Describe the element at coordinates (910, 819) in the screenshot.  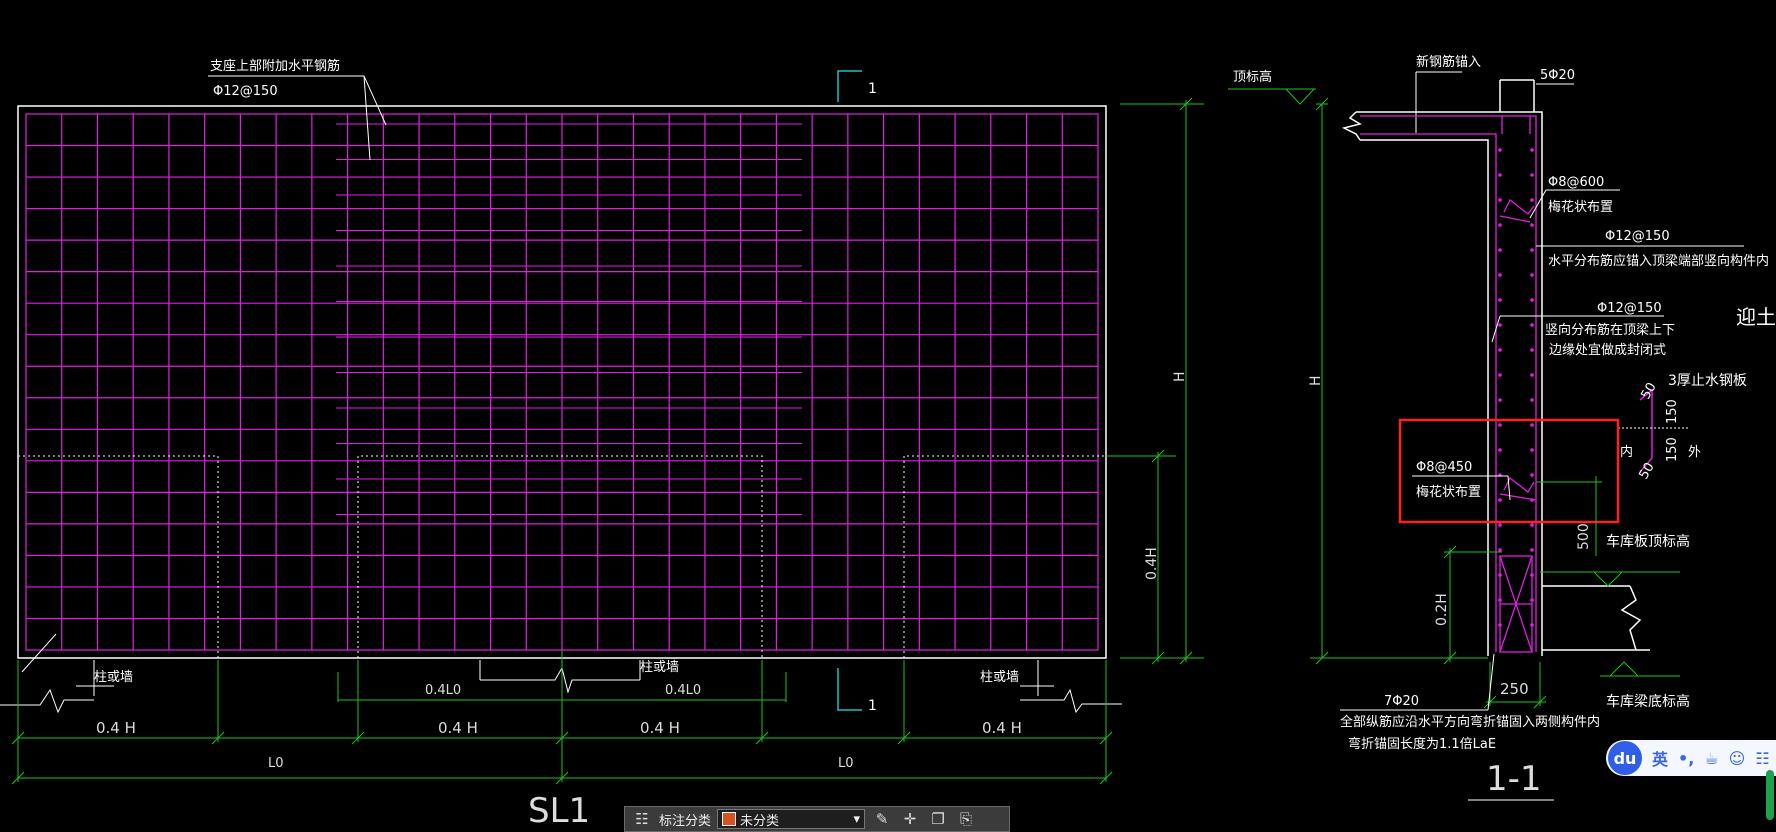
I see `move-icon: ✛` at that location.